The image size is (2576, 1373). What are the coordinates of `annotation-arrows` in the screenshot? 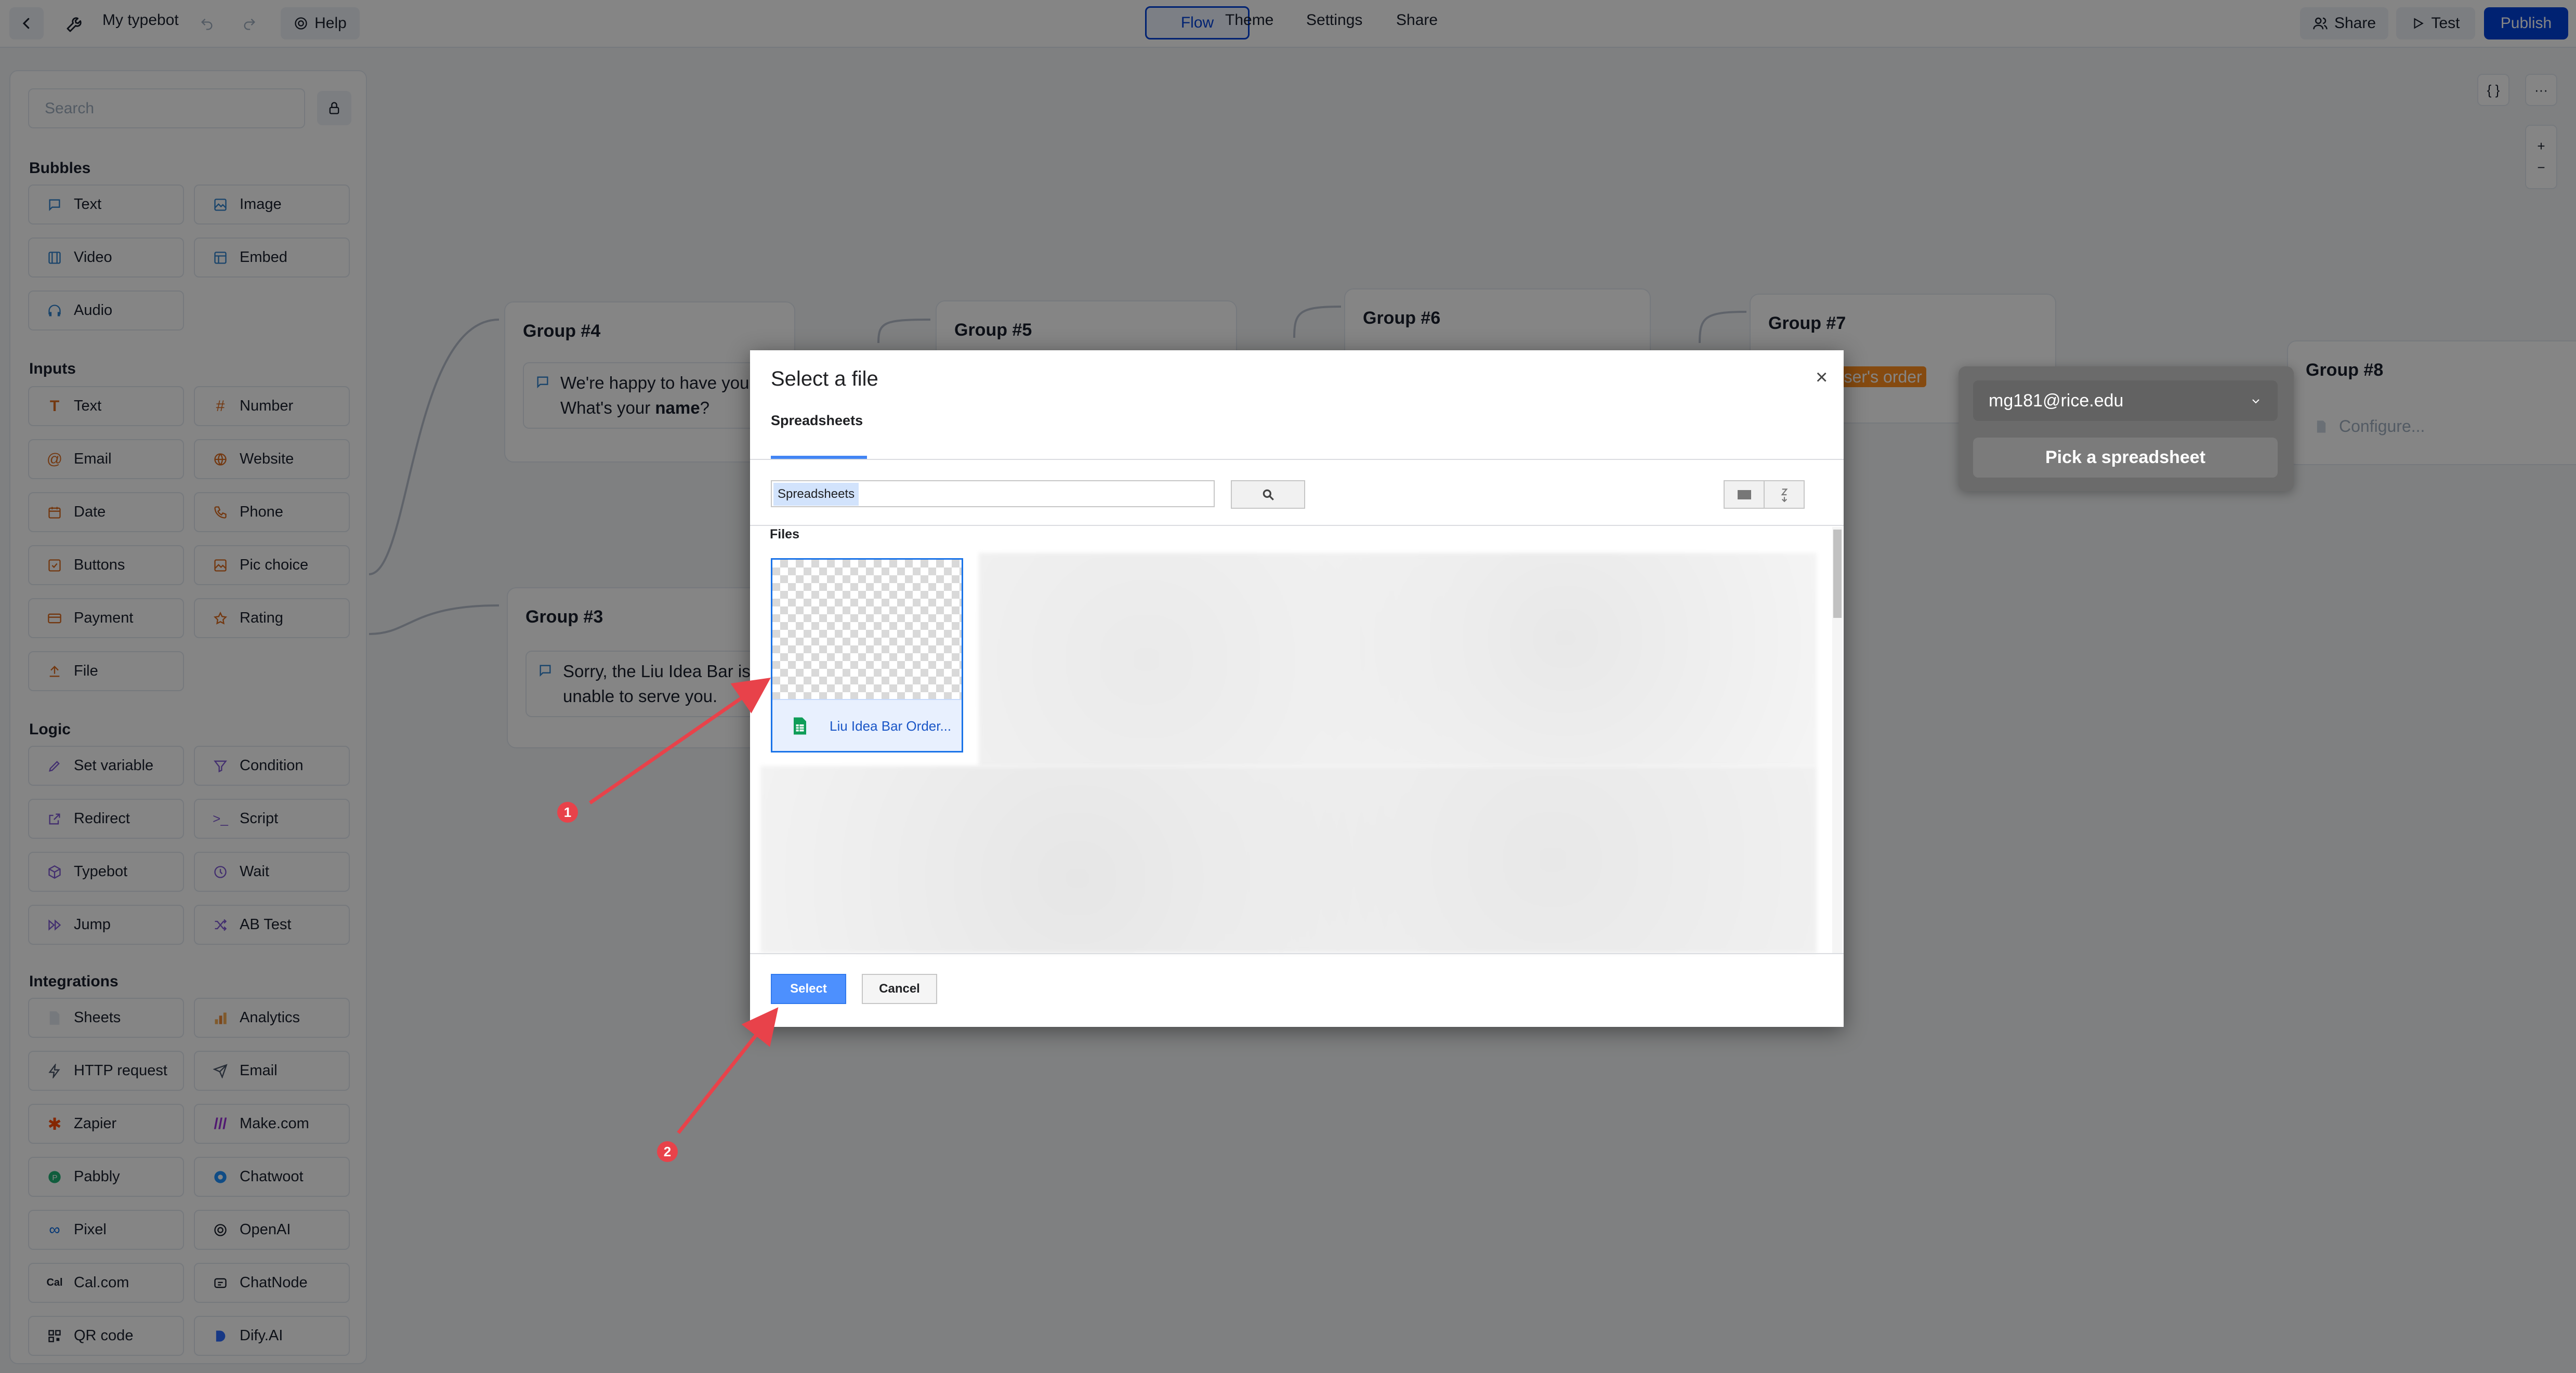 It's located at (684, 906).